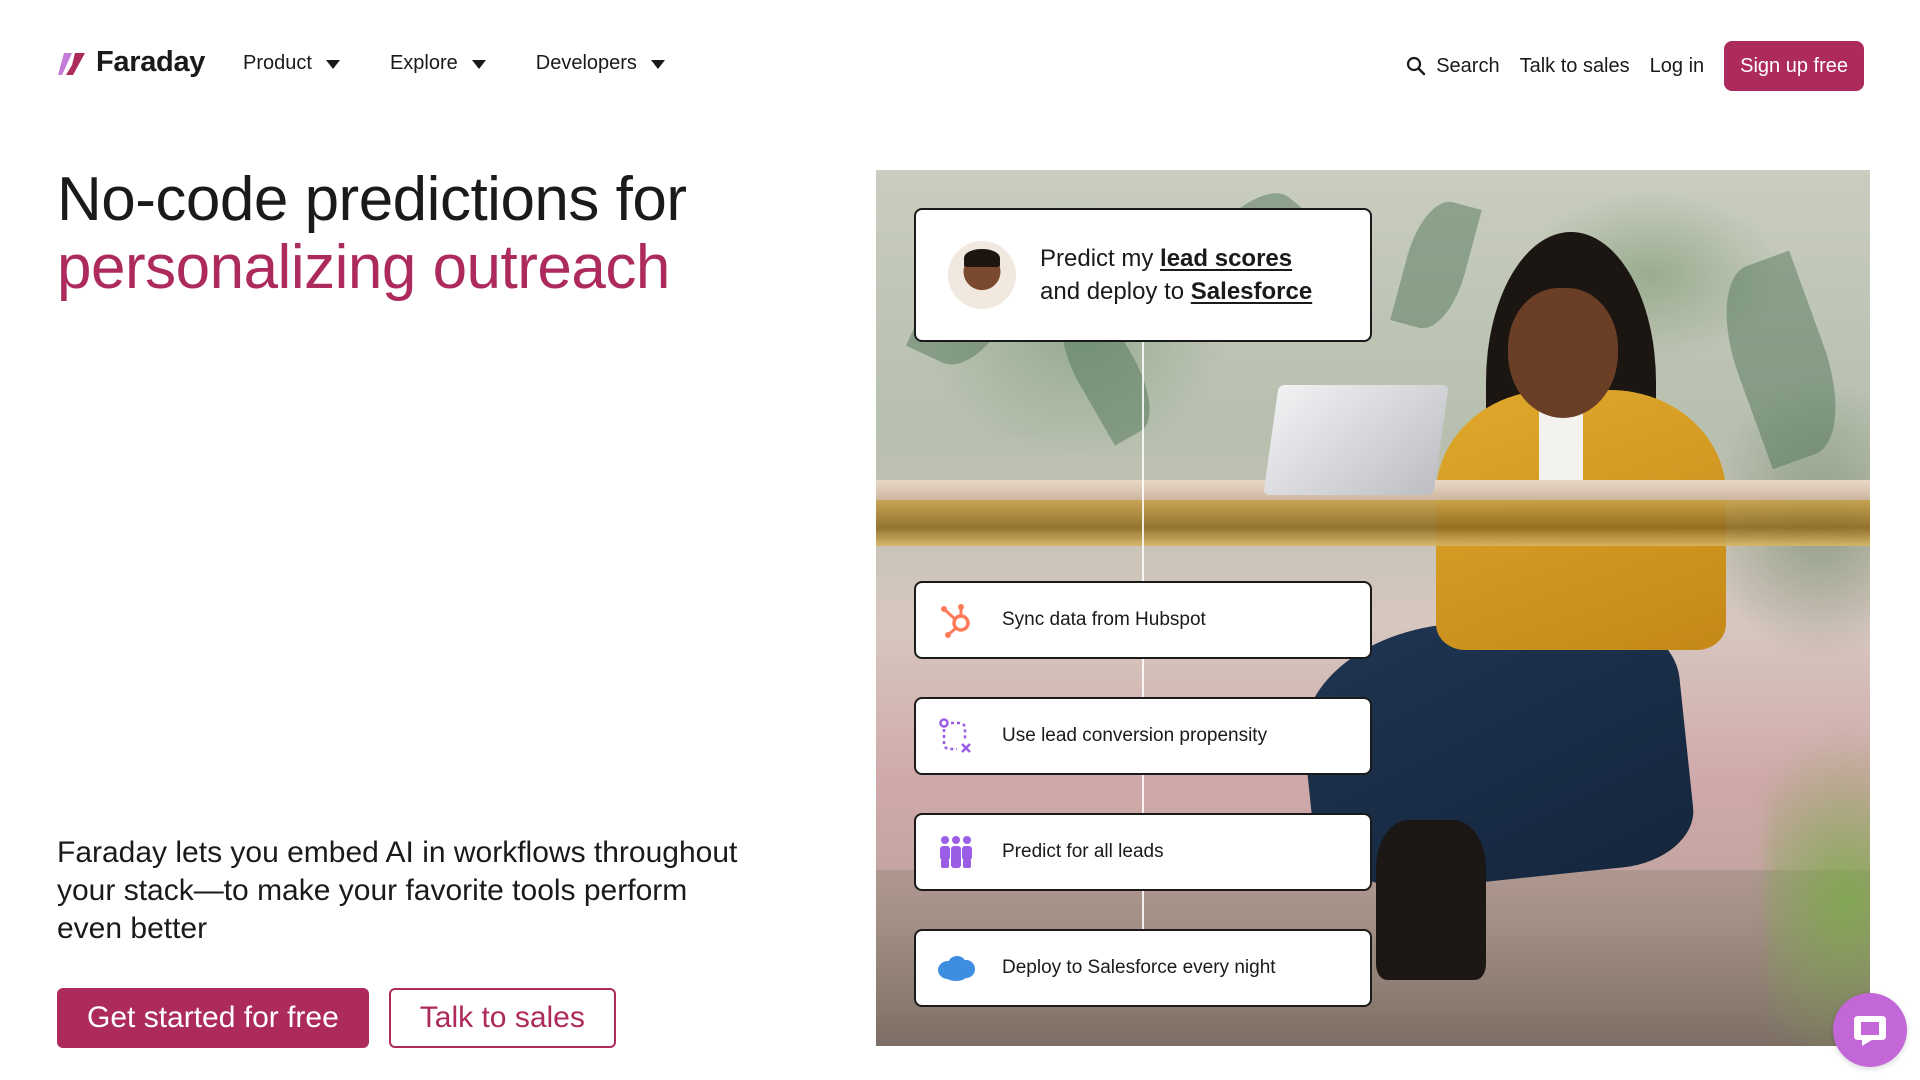 The height and width of the screenshot is (1080, 1920). Describe the element at coordinates (1083, 851) in the screenshot. I see `step-3-label: Predict for all leads` at that location.